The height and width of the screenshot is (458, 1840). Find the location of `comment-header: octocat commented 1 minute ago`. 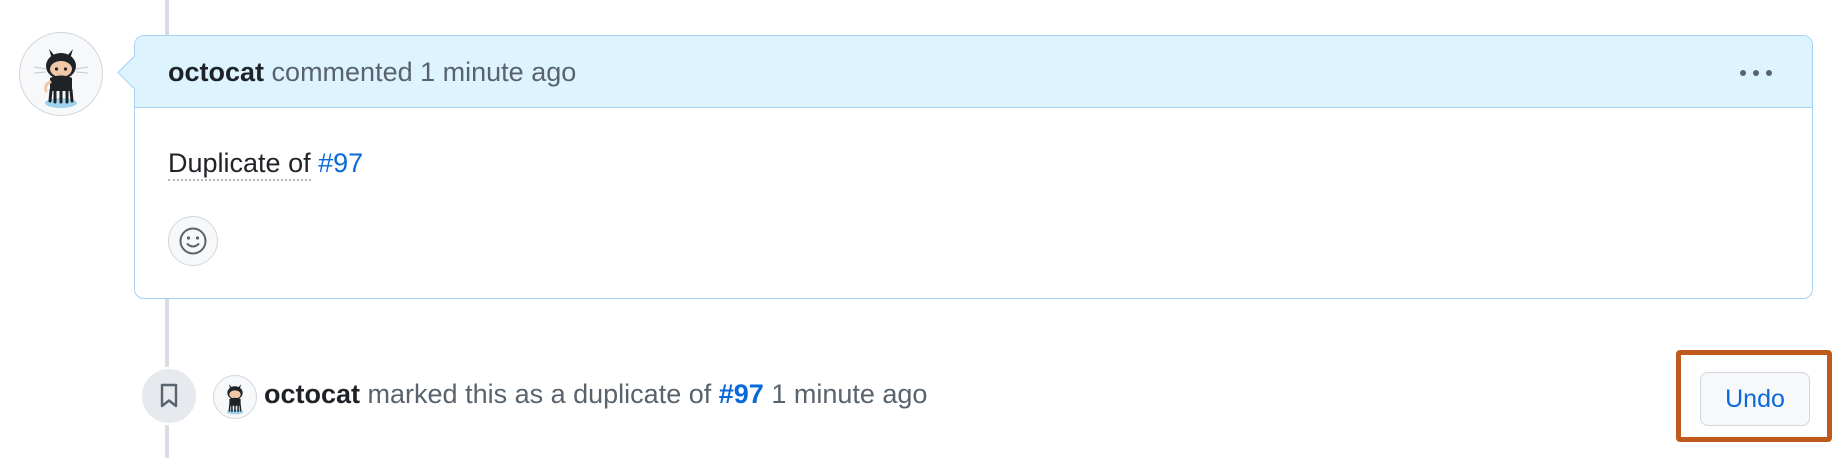

comment-header: octocat commented 1 minute ago is located at coordinates (973, 72).